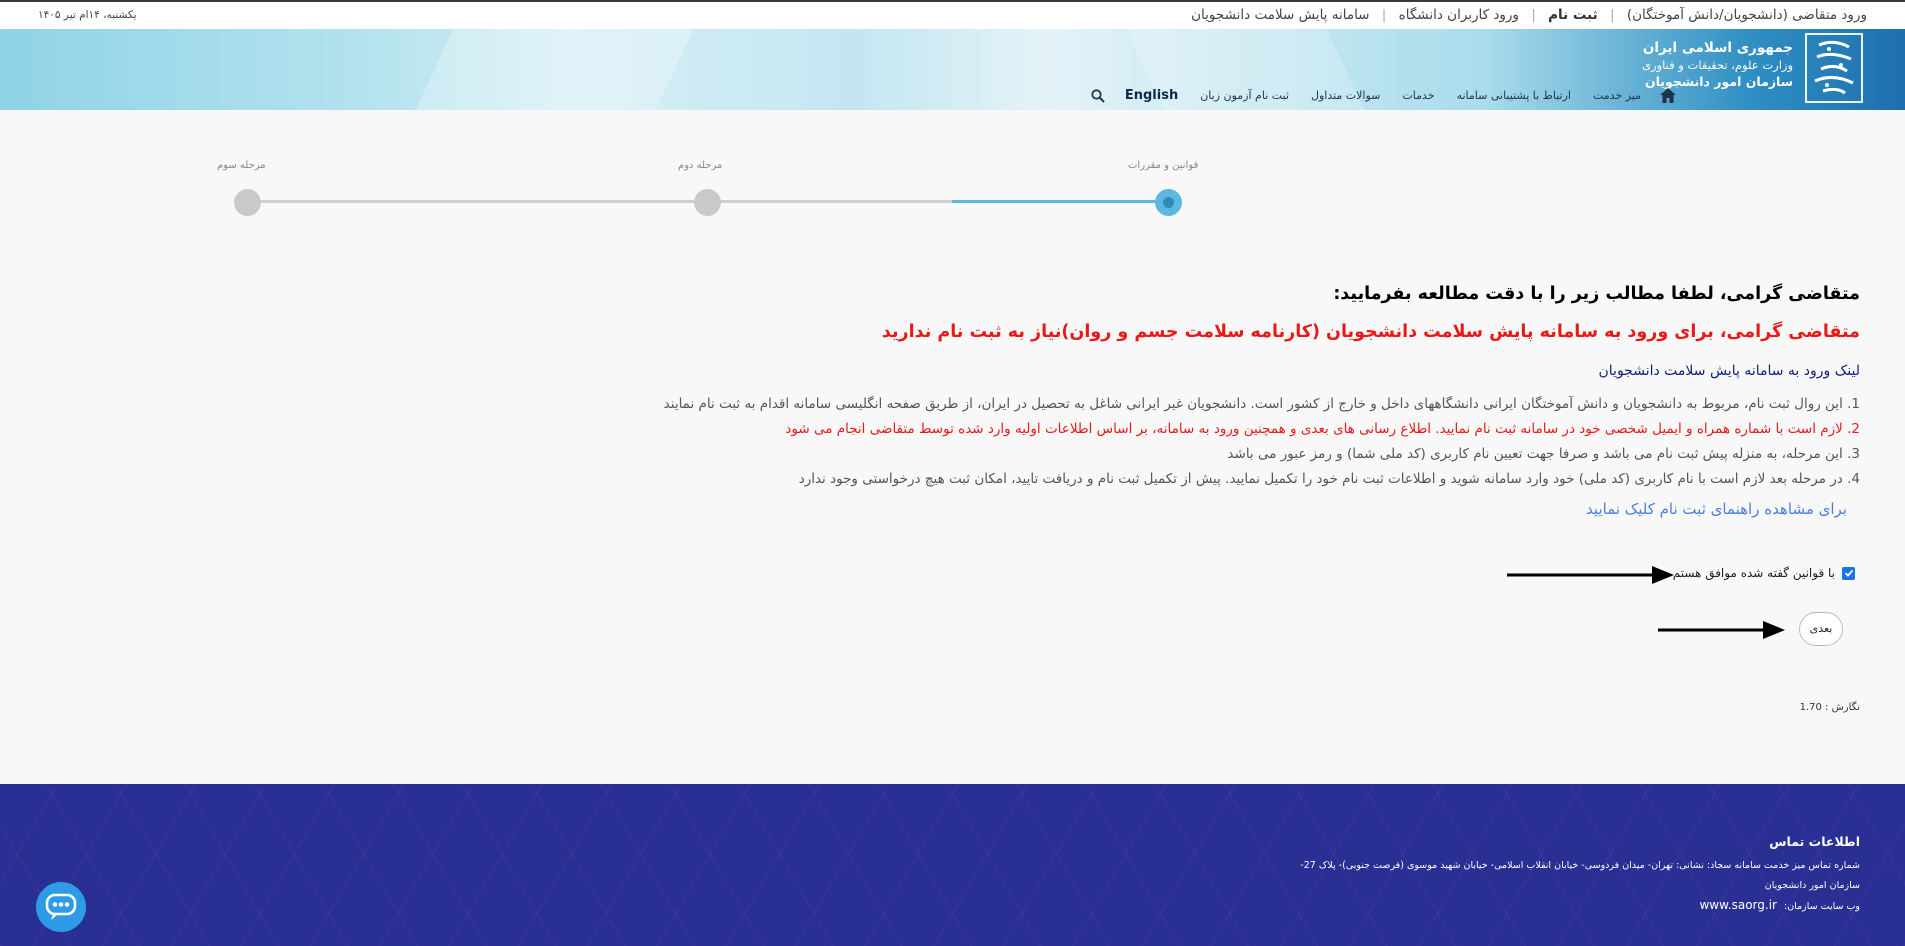  Describe the element at coordinates (1151, 95) in the screenshot. I see `nav-english: English` at that location.